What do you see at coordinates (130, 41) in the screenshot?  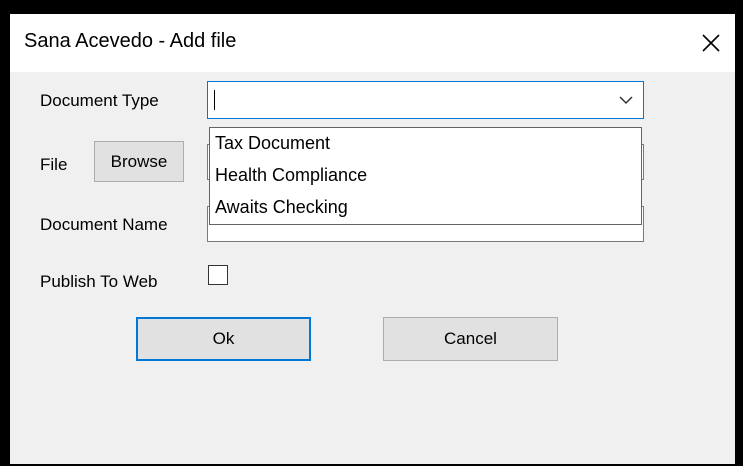 I see `dialog-title: Sana Acevedo - Add file` at bounding box center [130, 41].